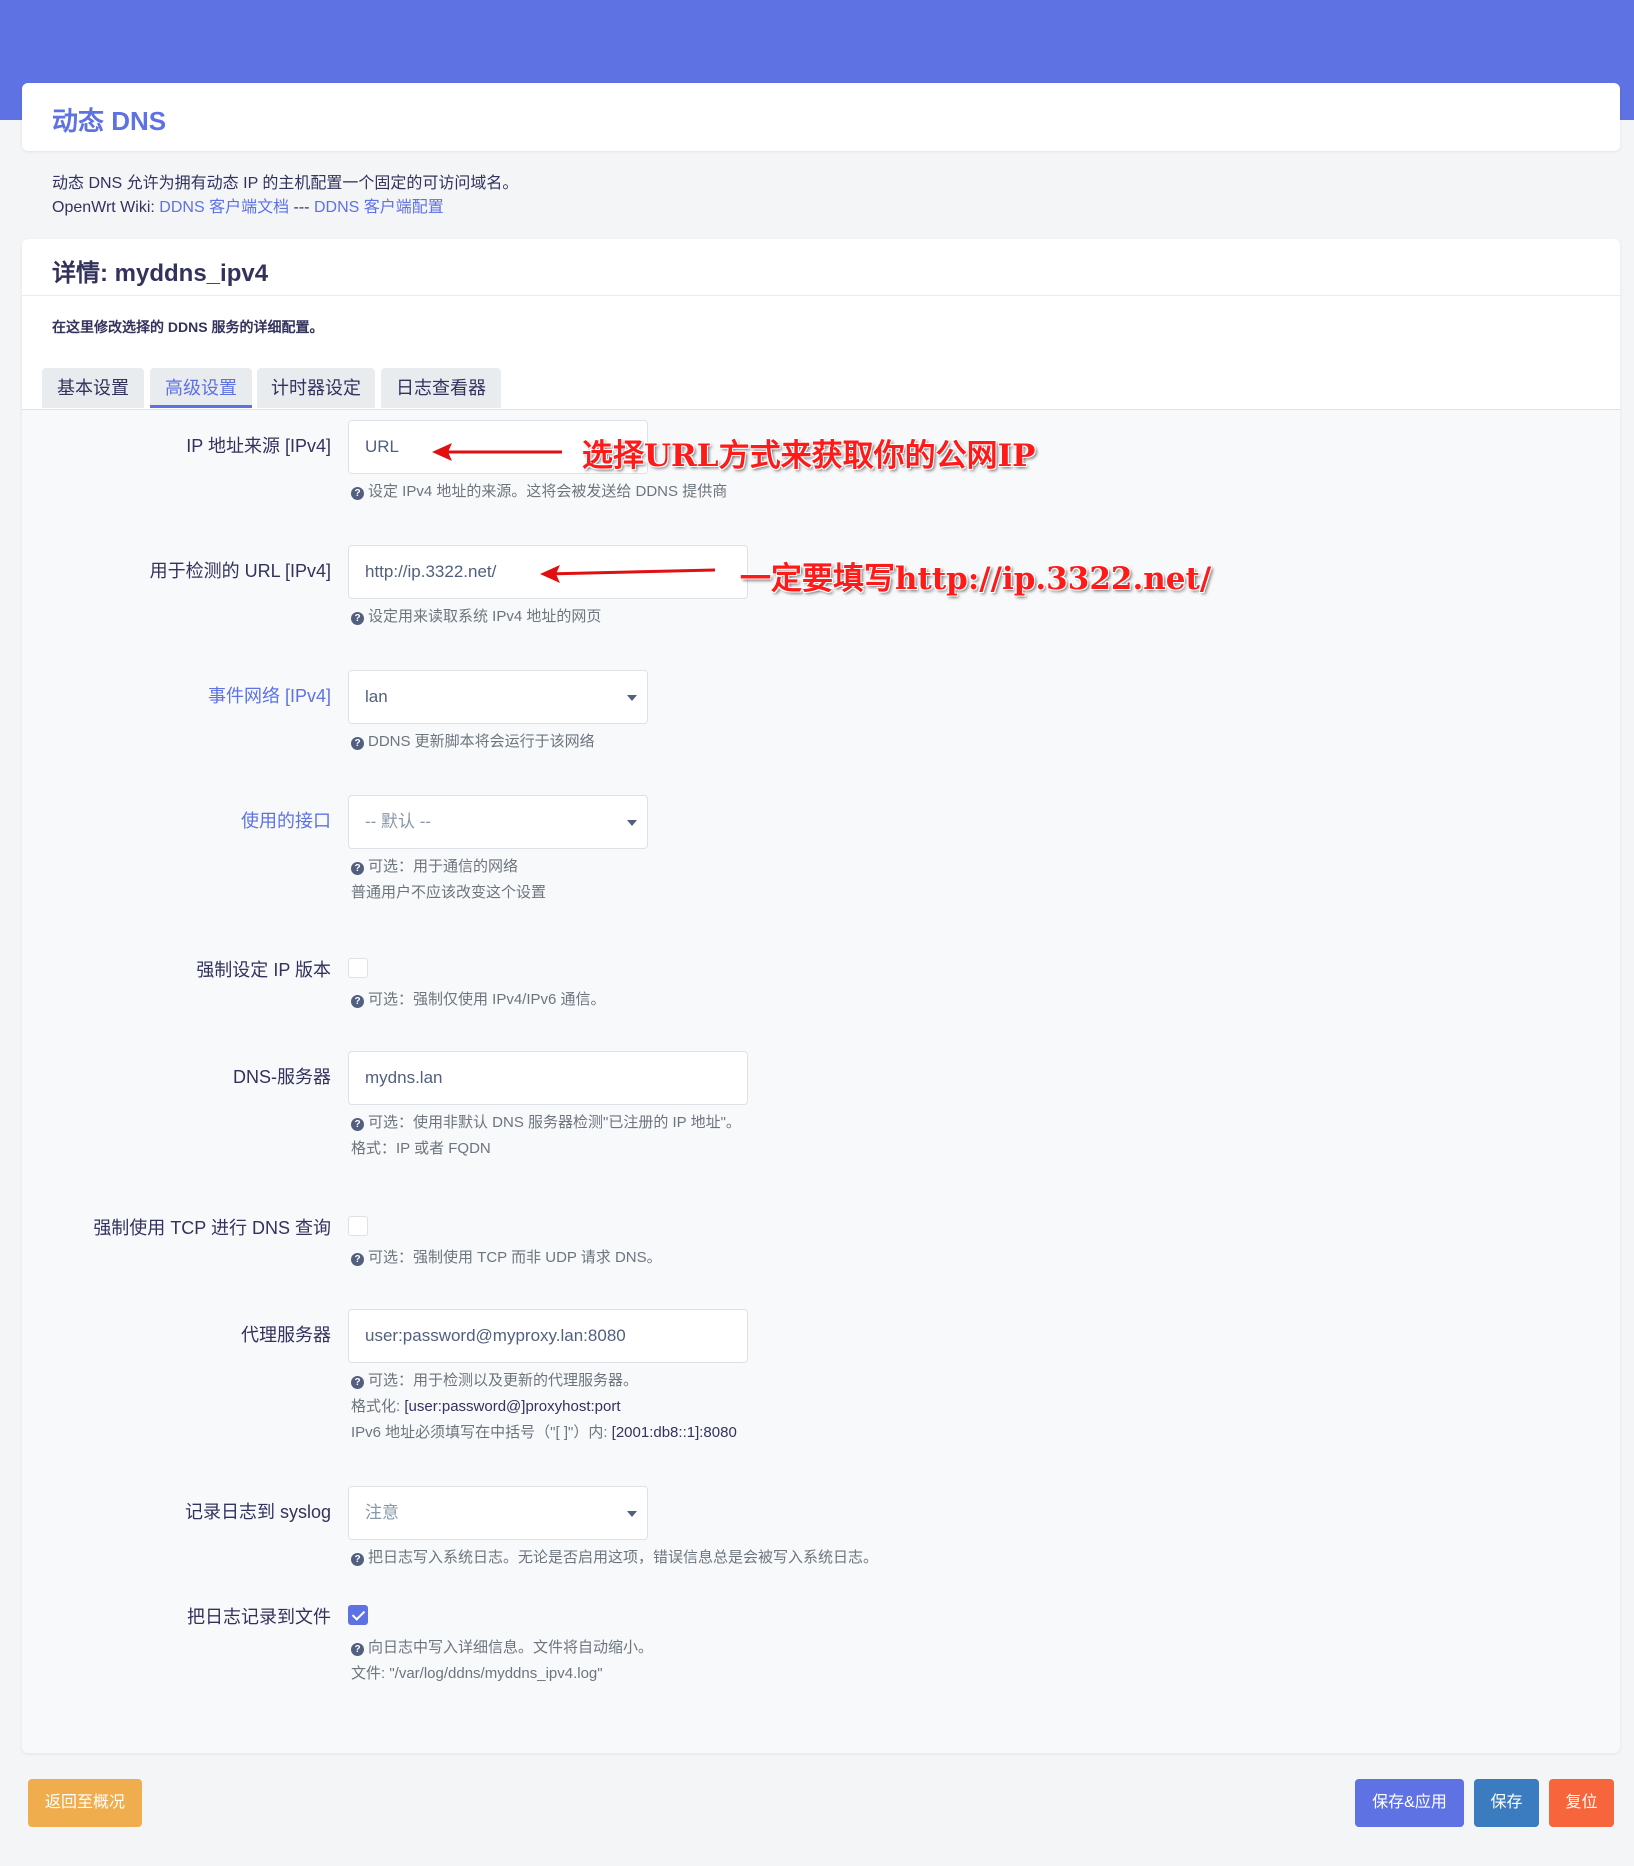  What do you see at coordinates (263, 970) in the screenshot?
I see `force-ip-version-label: 强制设定 IP 版本` at bounding box center [263, 970].